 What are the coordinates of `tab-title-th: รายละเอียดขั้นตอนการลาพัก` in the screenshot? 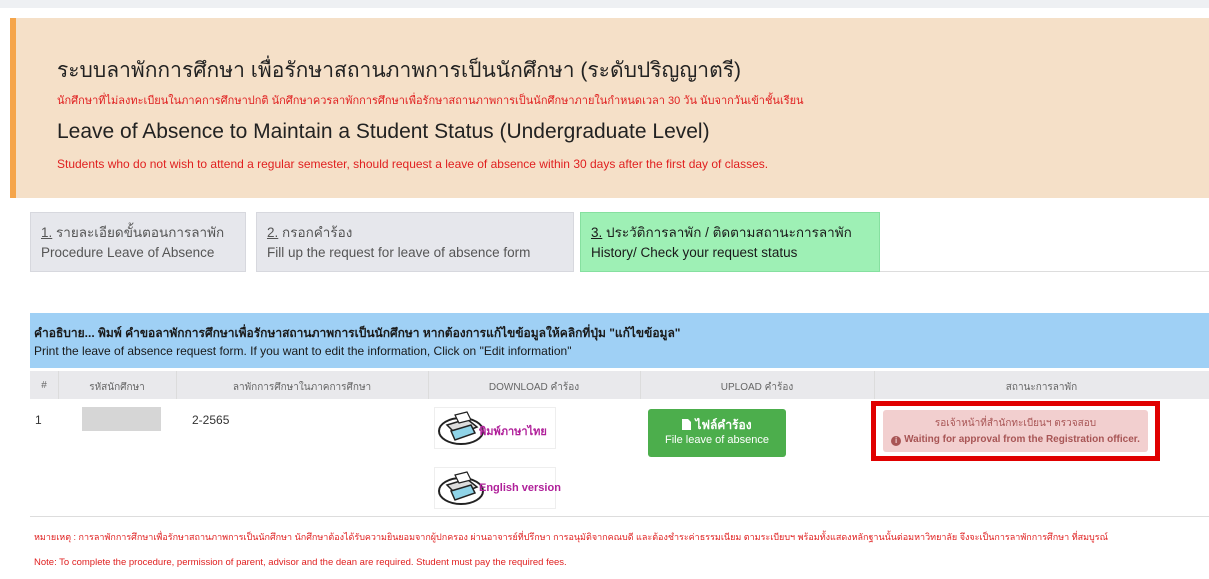 It's located at (140, 232).